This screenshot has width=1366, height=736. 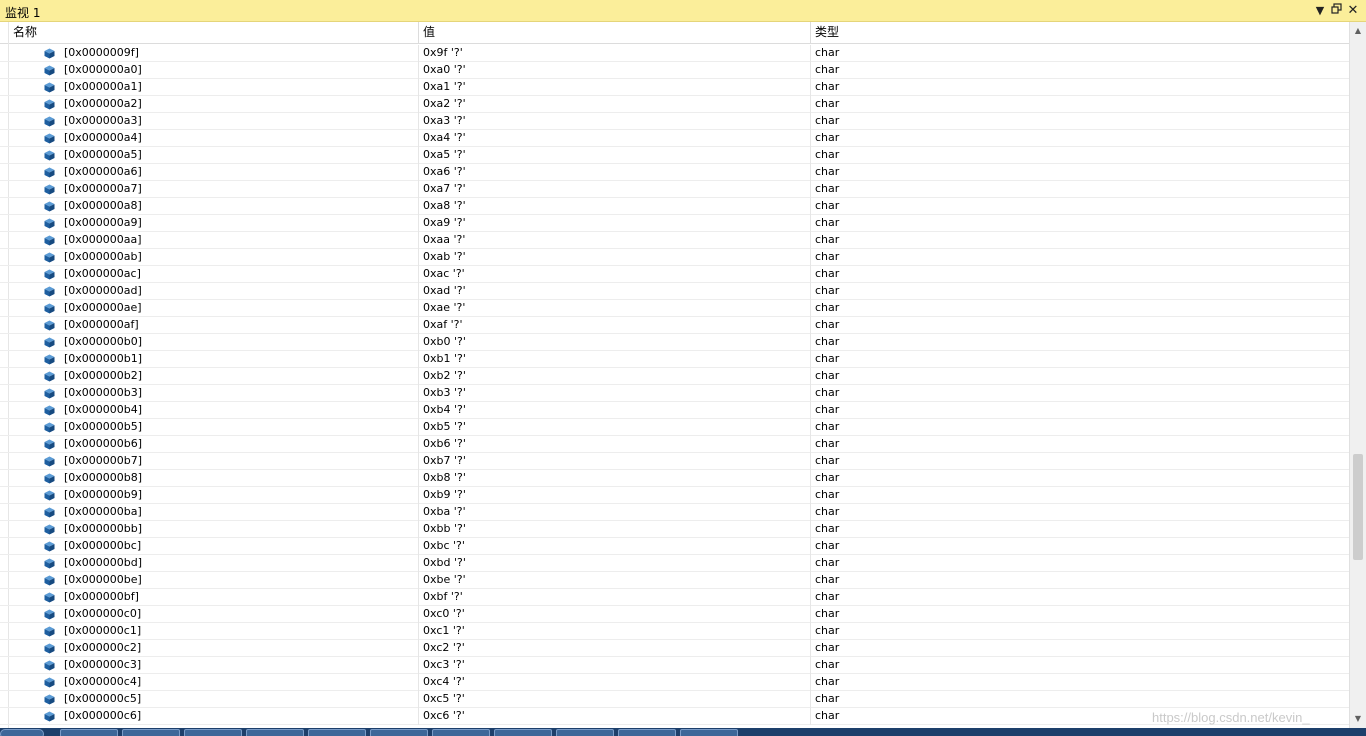 I want to click on restore-window-icon, so click(x=1336, y=11).